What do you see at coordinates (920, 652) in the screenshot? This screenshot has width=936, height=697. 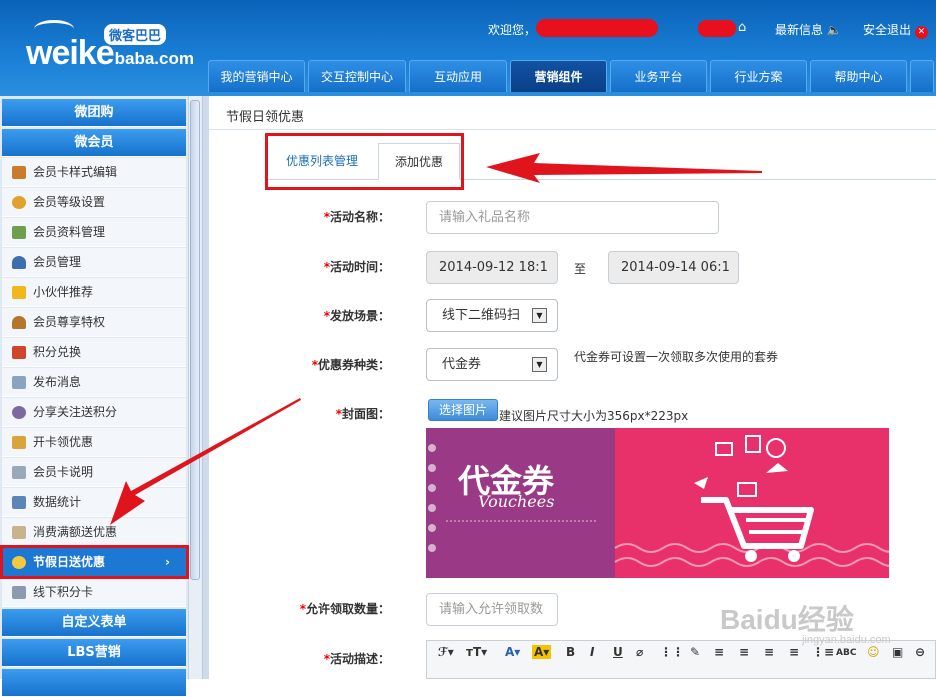 I see `link-icon: ⊖` at bounding box center [920, 652].